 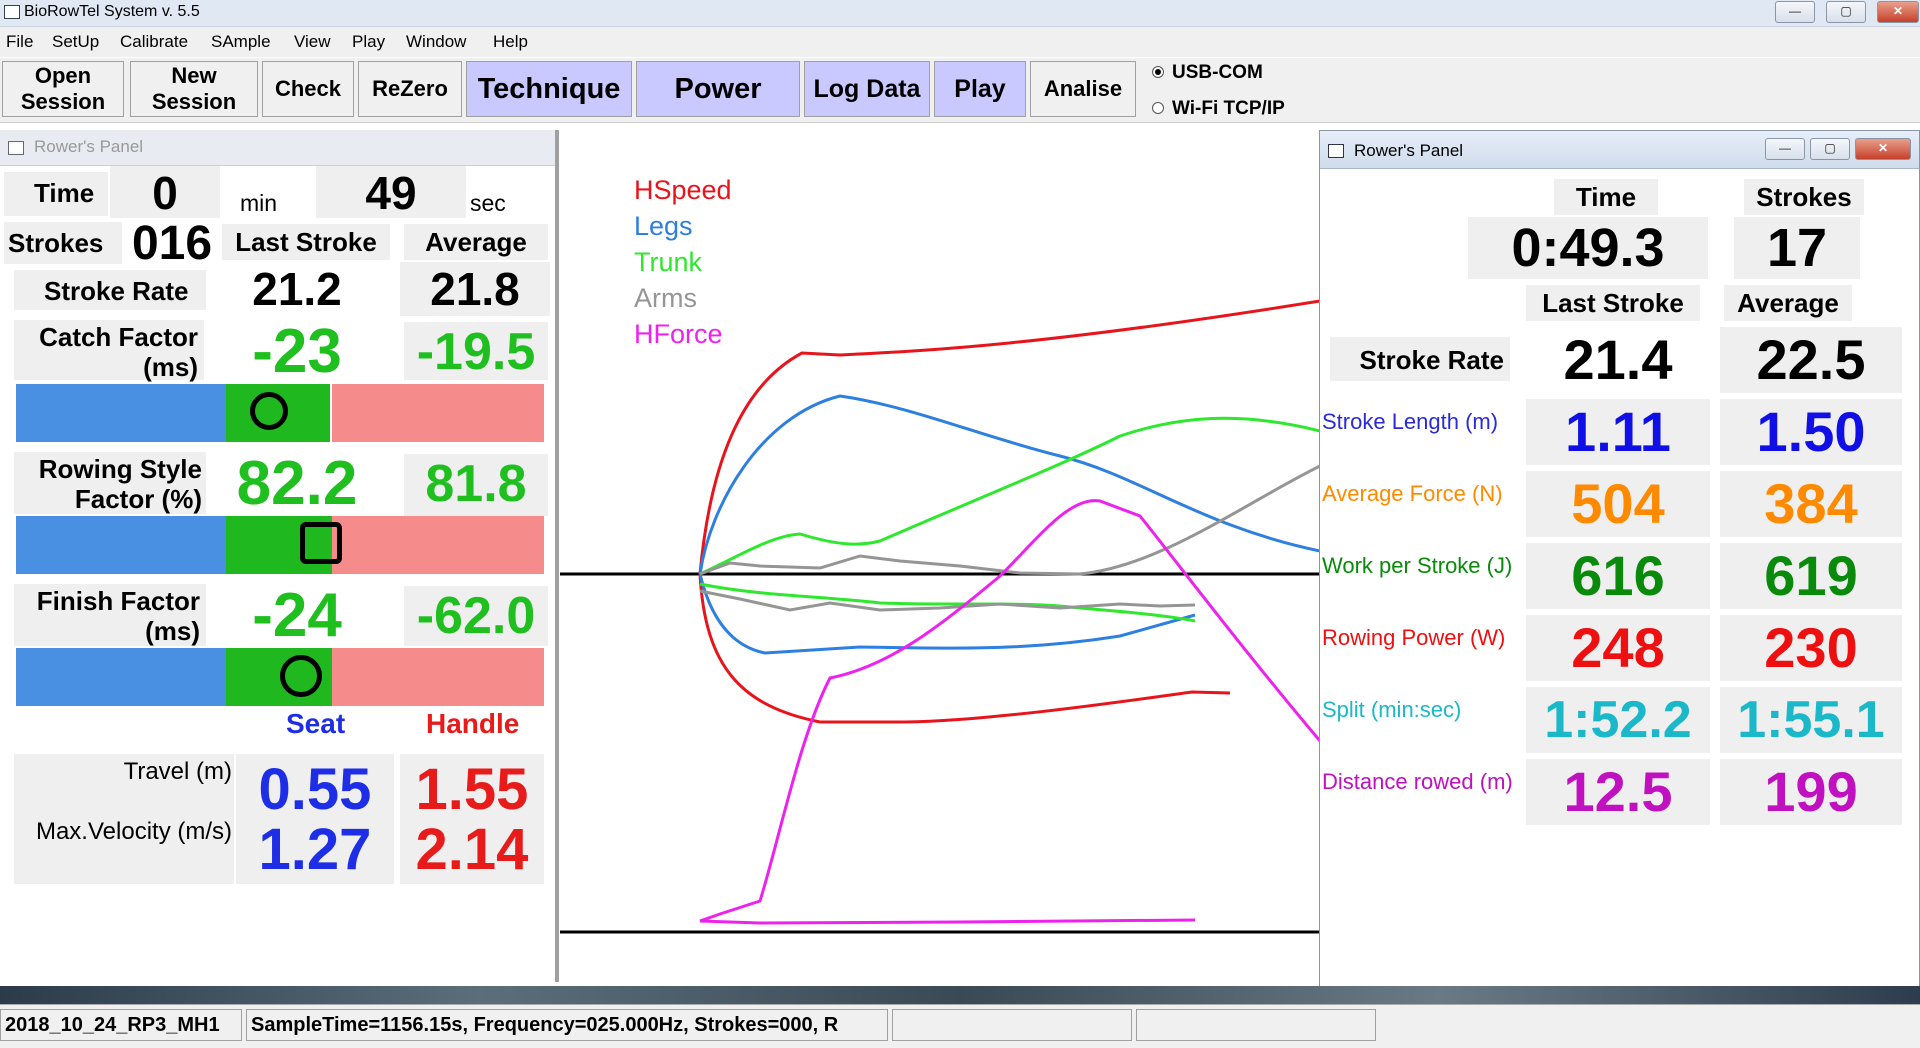 I want to click on menu-view: View, so click(x=312, y=42).